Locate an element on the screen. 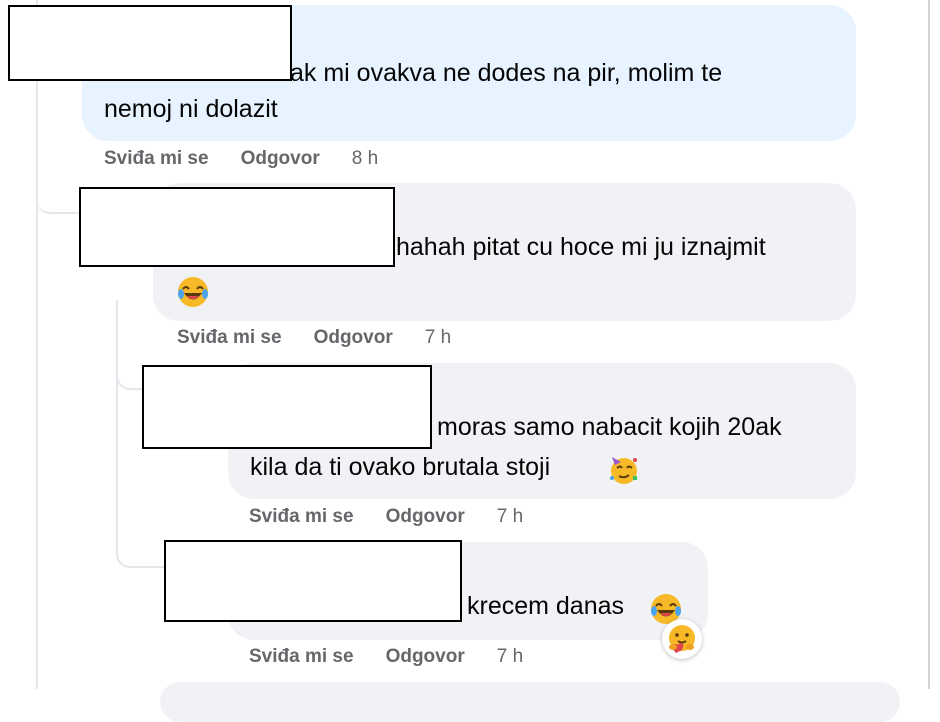 The image size is (940, 722). care-reaction-icon is located at coordinates (682, 639).